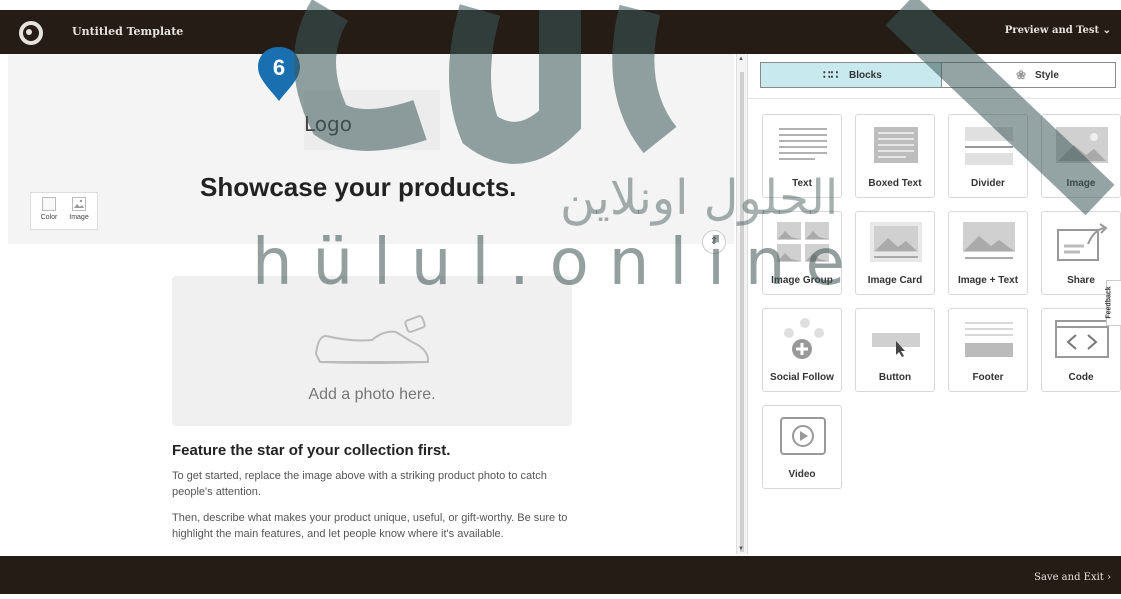  I want to click on save-and-exit-button: Save and Exit ›, so click(1072, 577).